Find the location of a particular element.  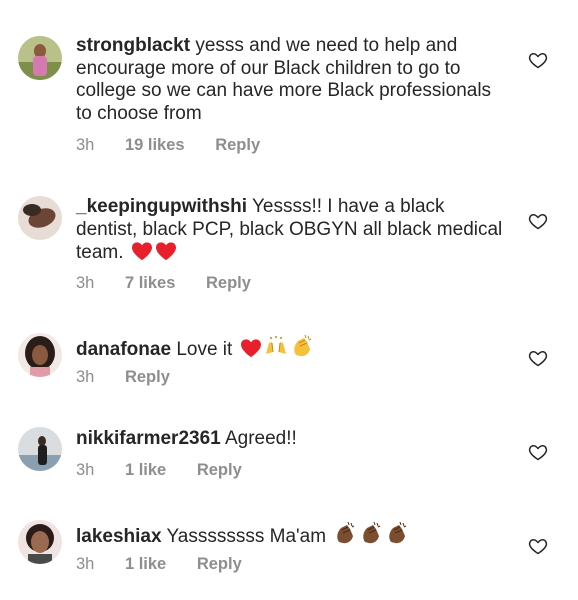

username: lakeshiax is located at coordinates (119, 536).